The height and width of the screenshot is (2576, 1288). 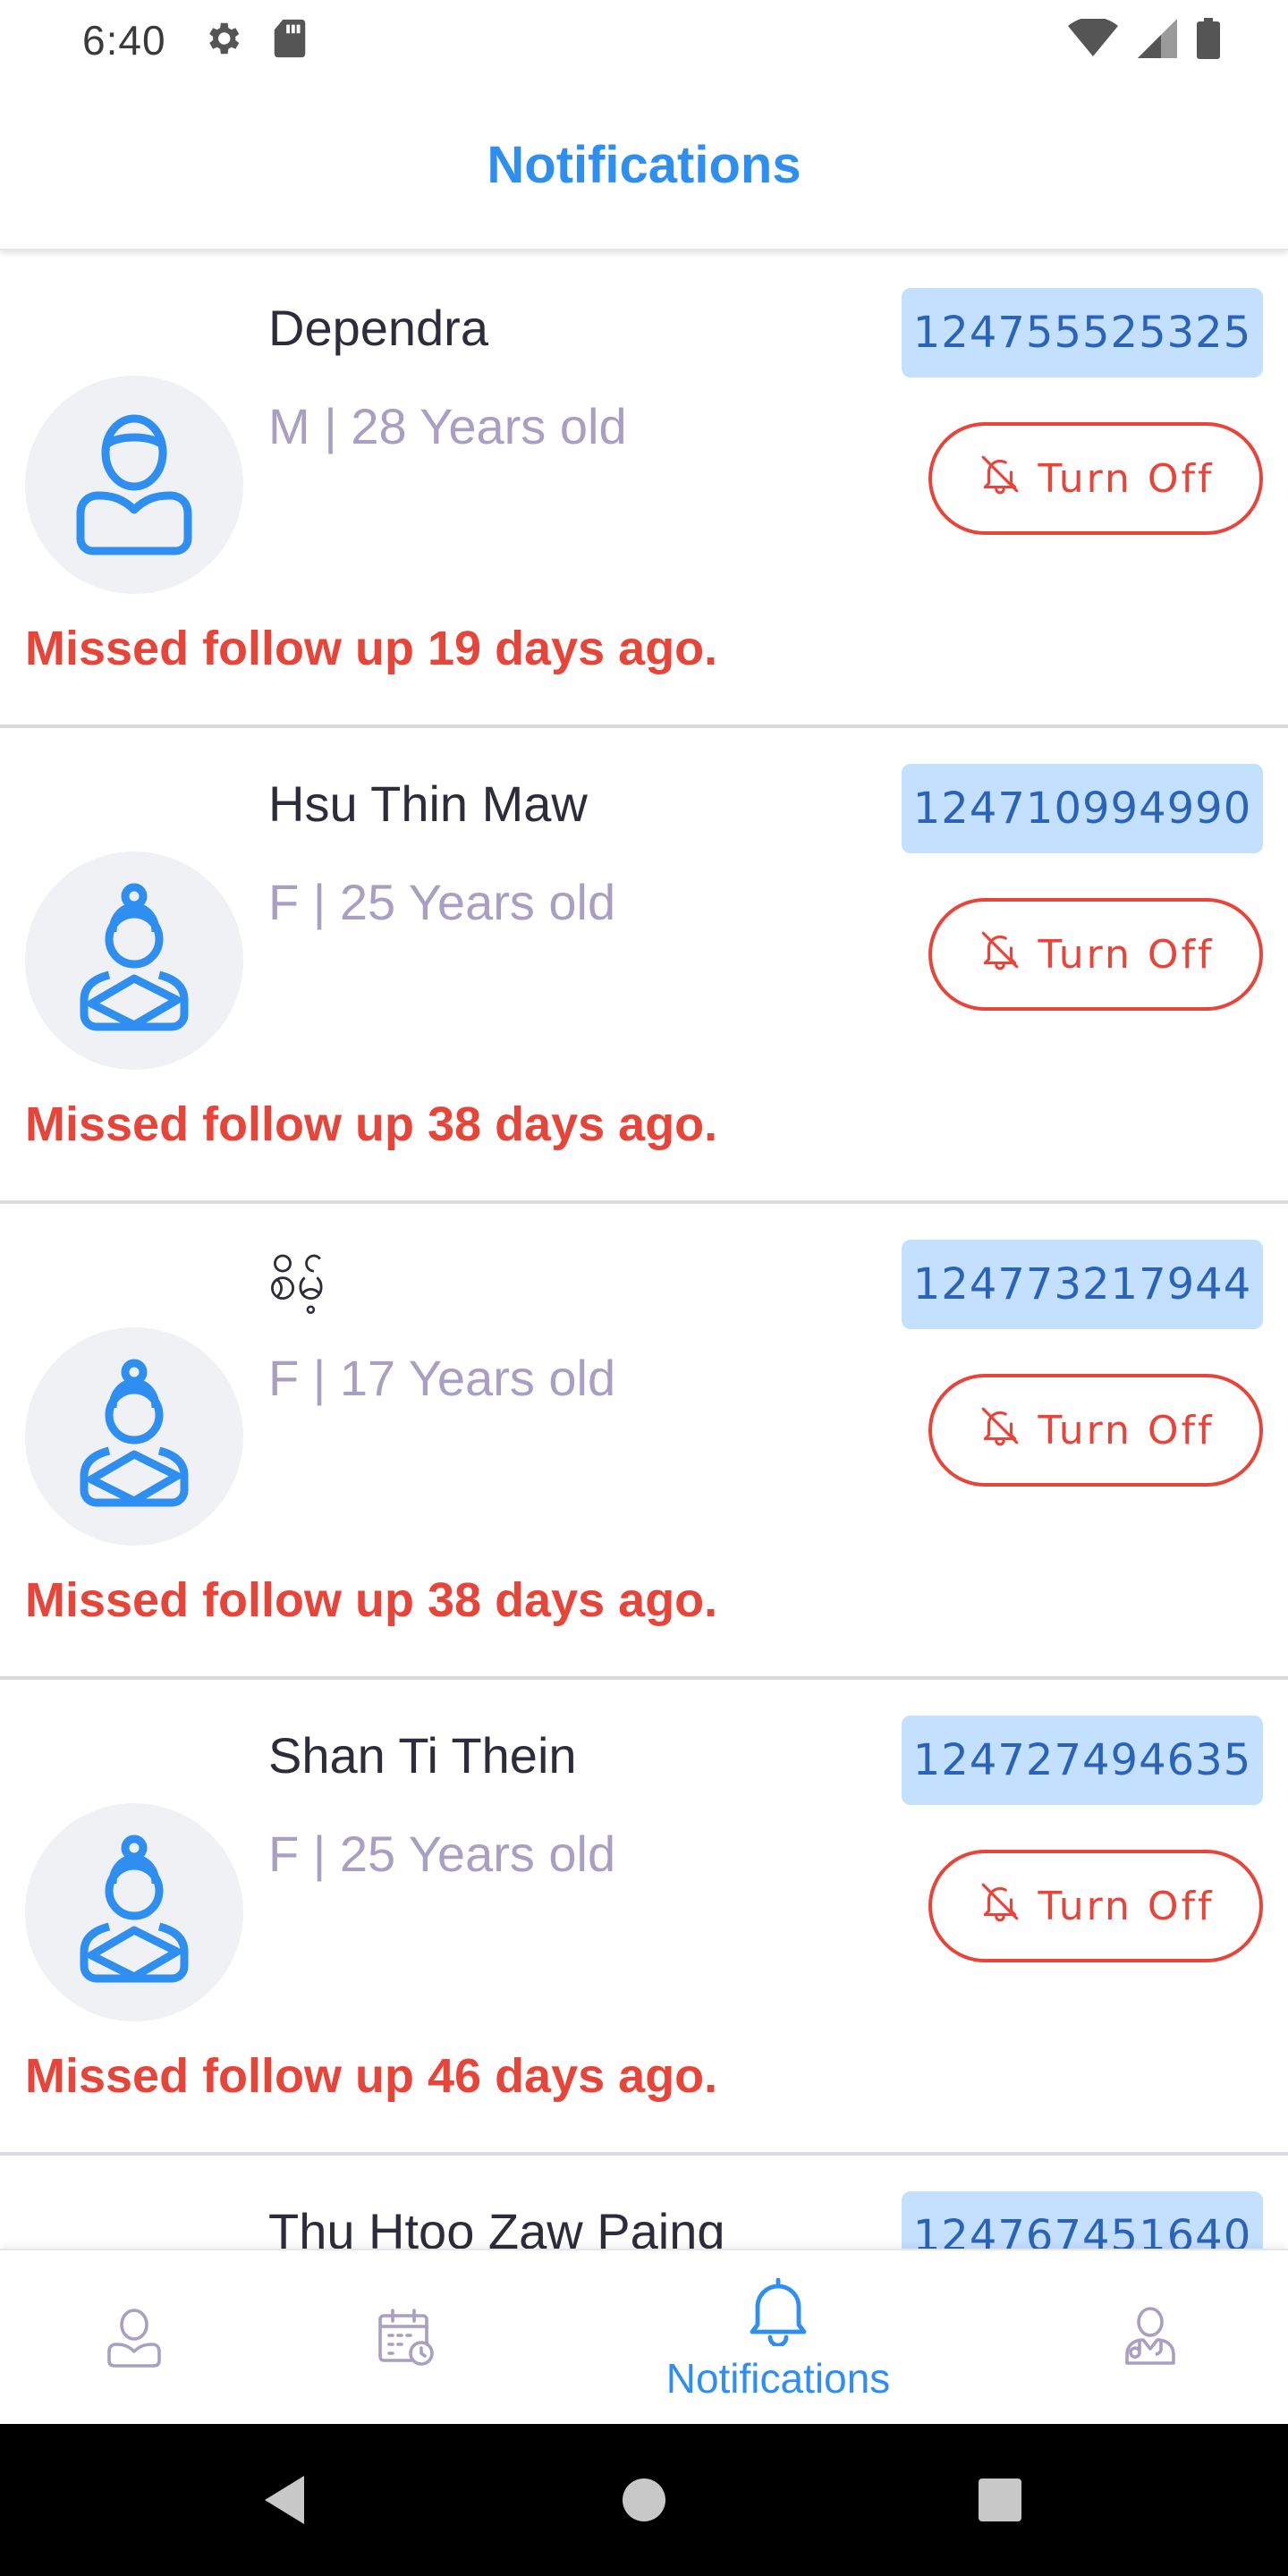 What do you see at coordinates (371, 648) in the screenshot?
I see `missed-follow-up-text: Missed follow up 19 days ago.` at bounding box center [371, 648].